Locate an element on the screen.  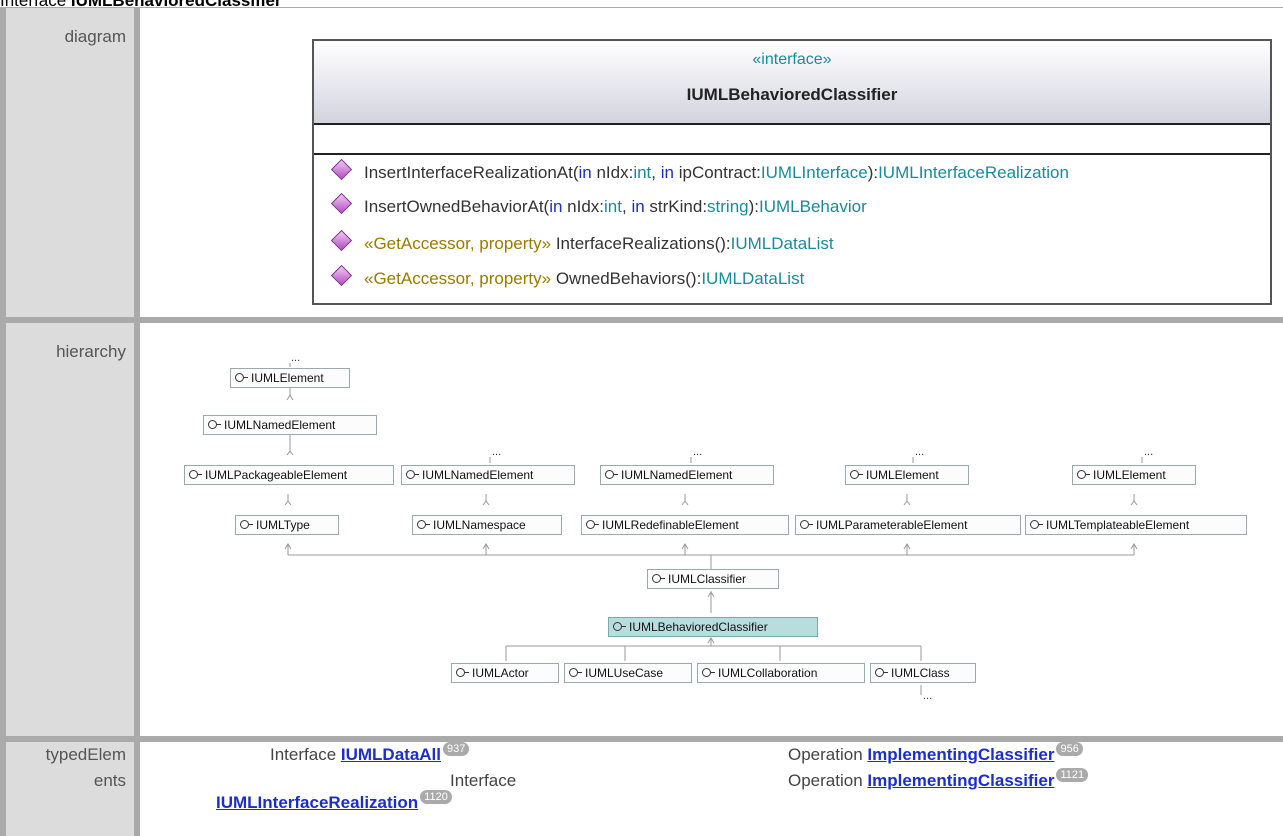
typed-element-item: Operation ImplementingClassifier 956 is located at coordinates (935, 753).